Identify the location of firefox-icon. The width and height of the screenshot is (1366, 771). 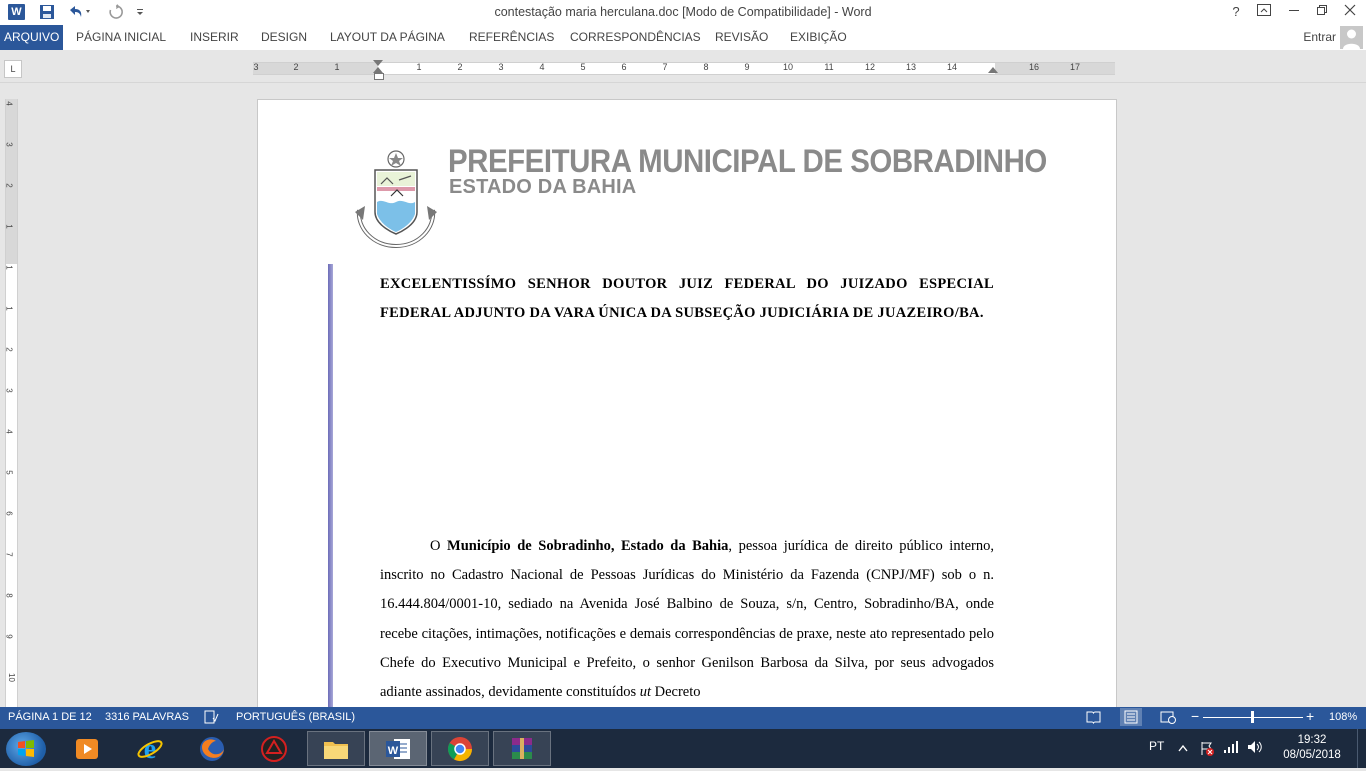
(212, 748).